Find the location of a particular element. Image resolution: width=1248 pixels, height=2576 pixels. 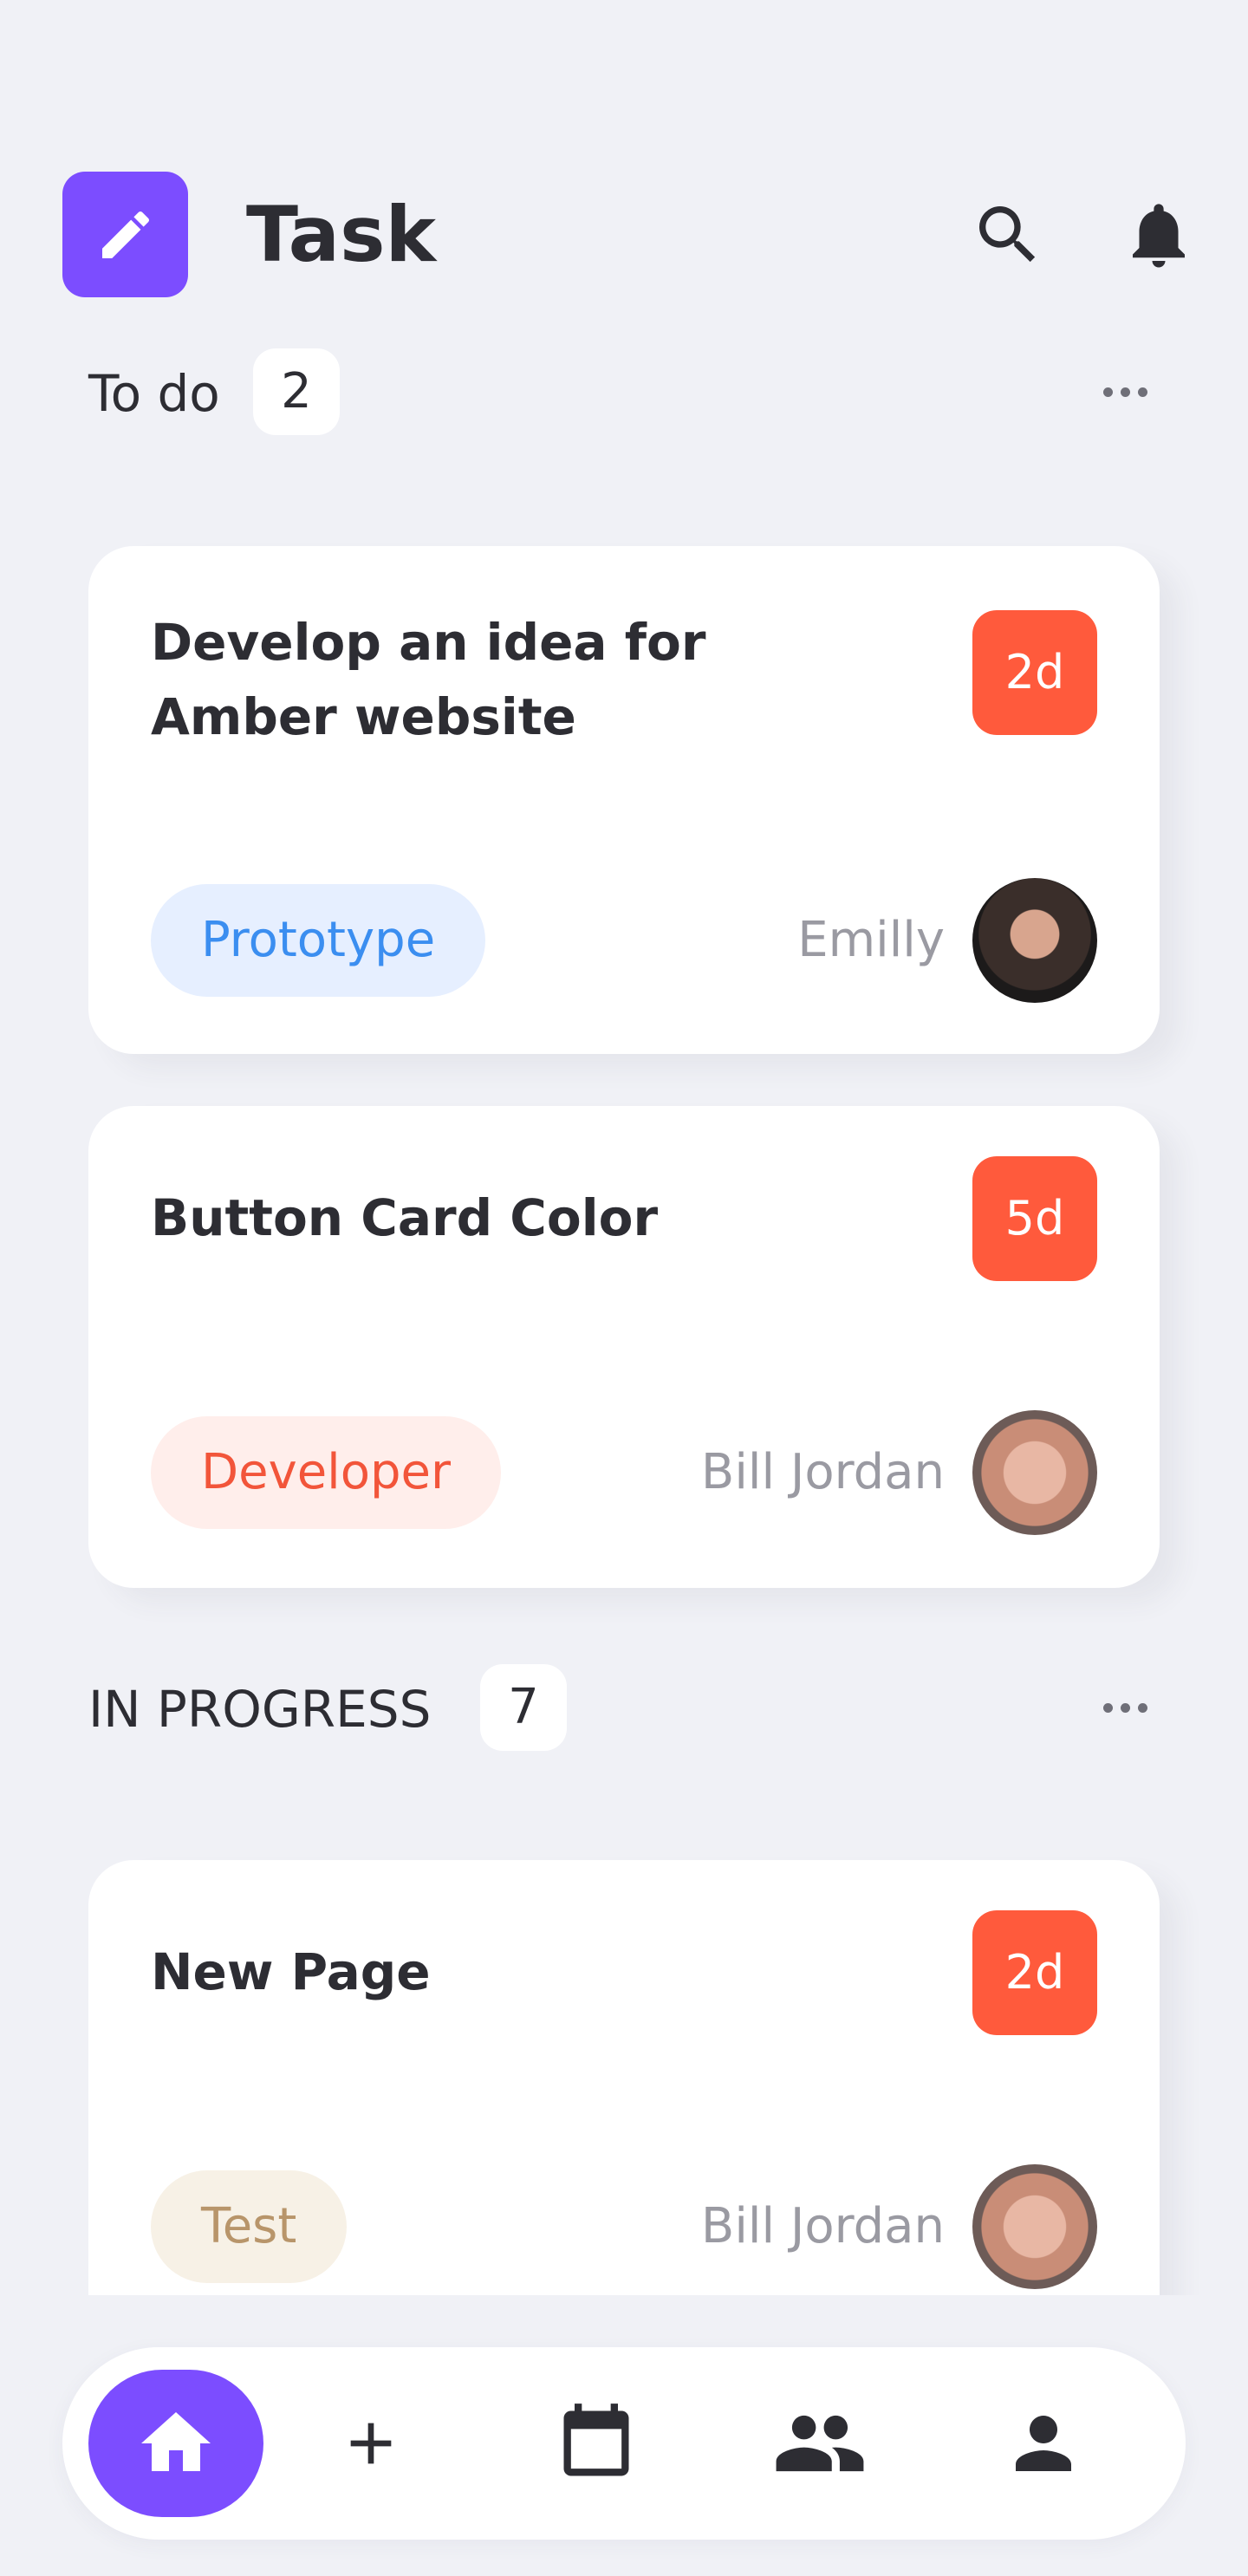

calendar-icon is located at coordinates (596, 2440).